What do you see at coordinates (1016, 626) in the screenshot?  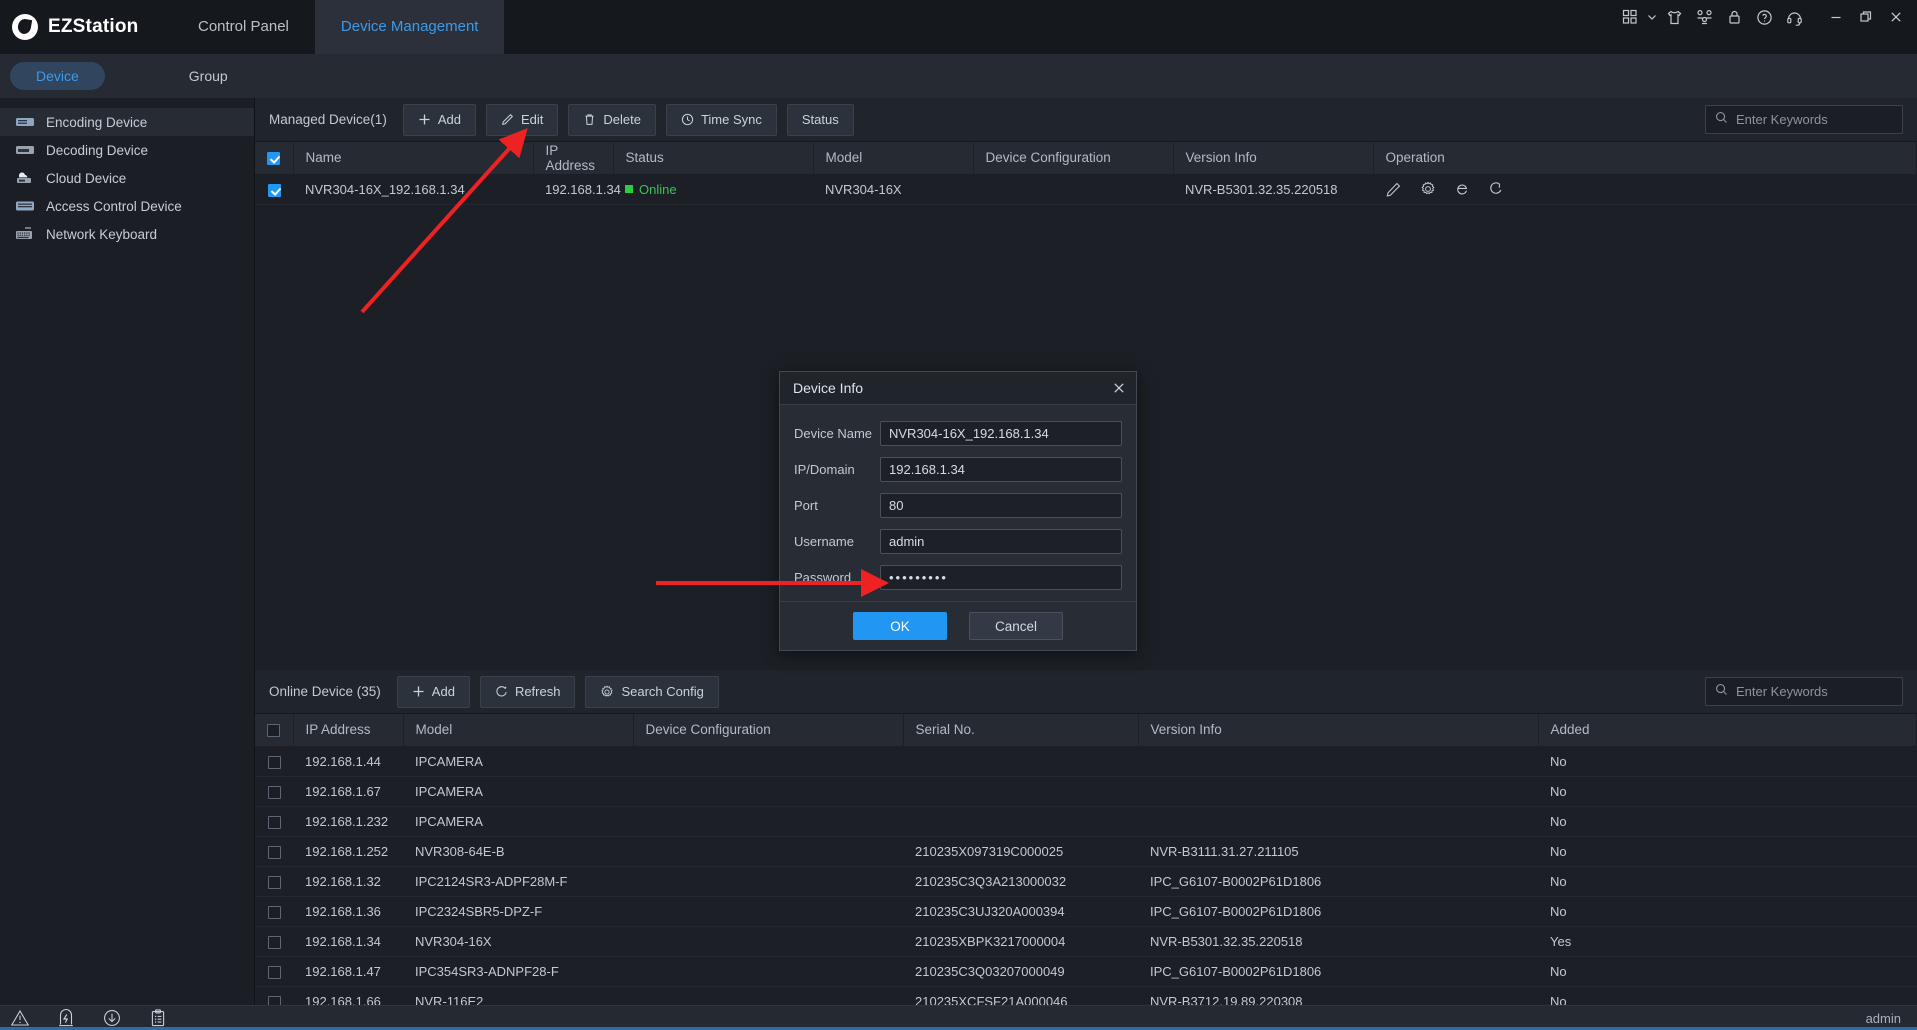 I see `cancel-button: Cancel` at bounding box center [1016, 626].